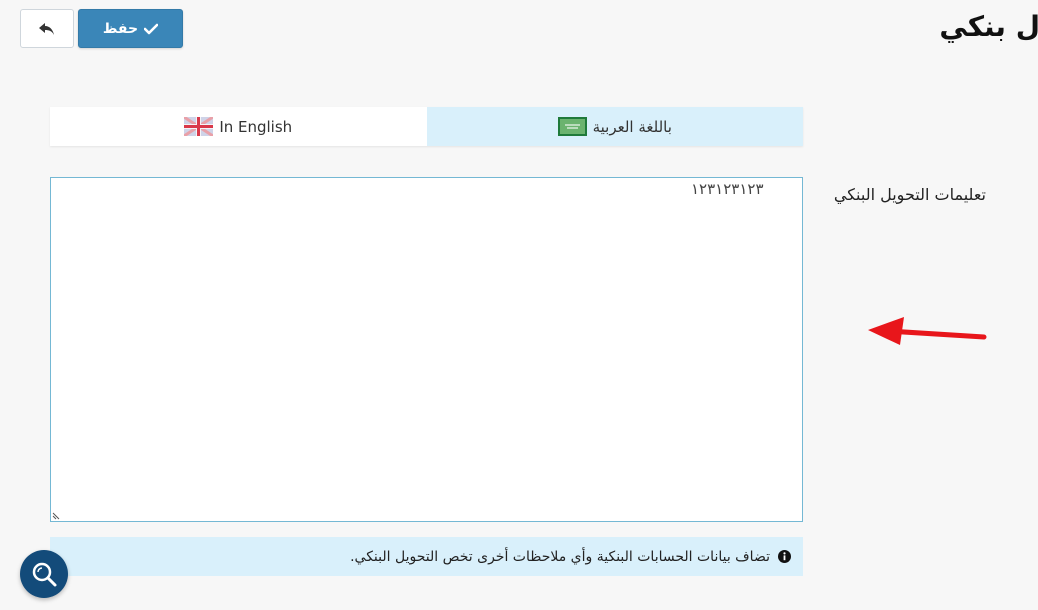  Describe the element at coordinates (120, 28) in the screenshot. I see `save-button-label: حفظ` at that location.